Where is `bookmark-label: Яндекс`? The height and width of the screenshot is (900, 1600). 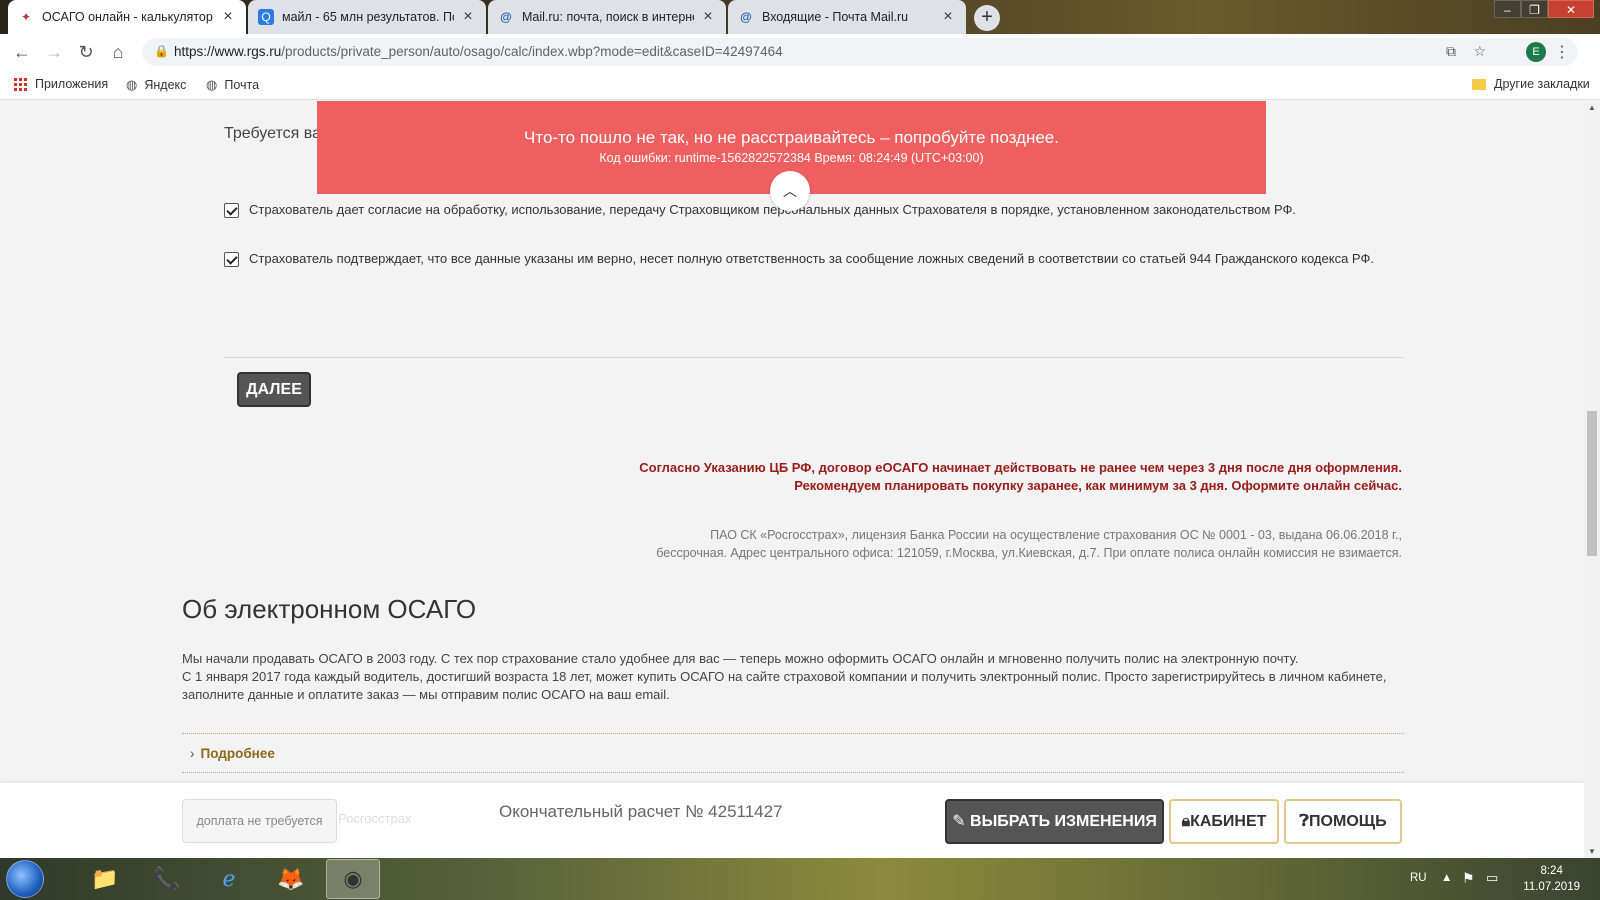
bookmark-label: Яндекс is located at coordinates (165, 85).